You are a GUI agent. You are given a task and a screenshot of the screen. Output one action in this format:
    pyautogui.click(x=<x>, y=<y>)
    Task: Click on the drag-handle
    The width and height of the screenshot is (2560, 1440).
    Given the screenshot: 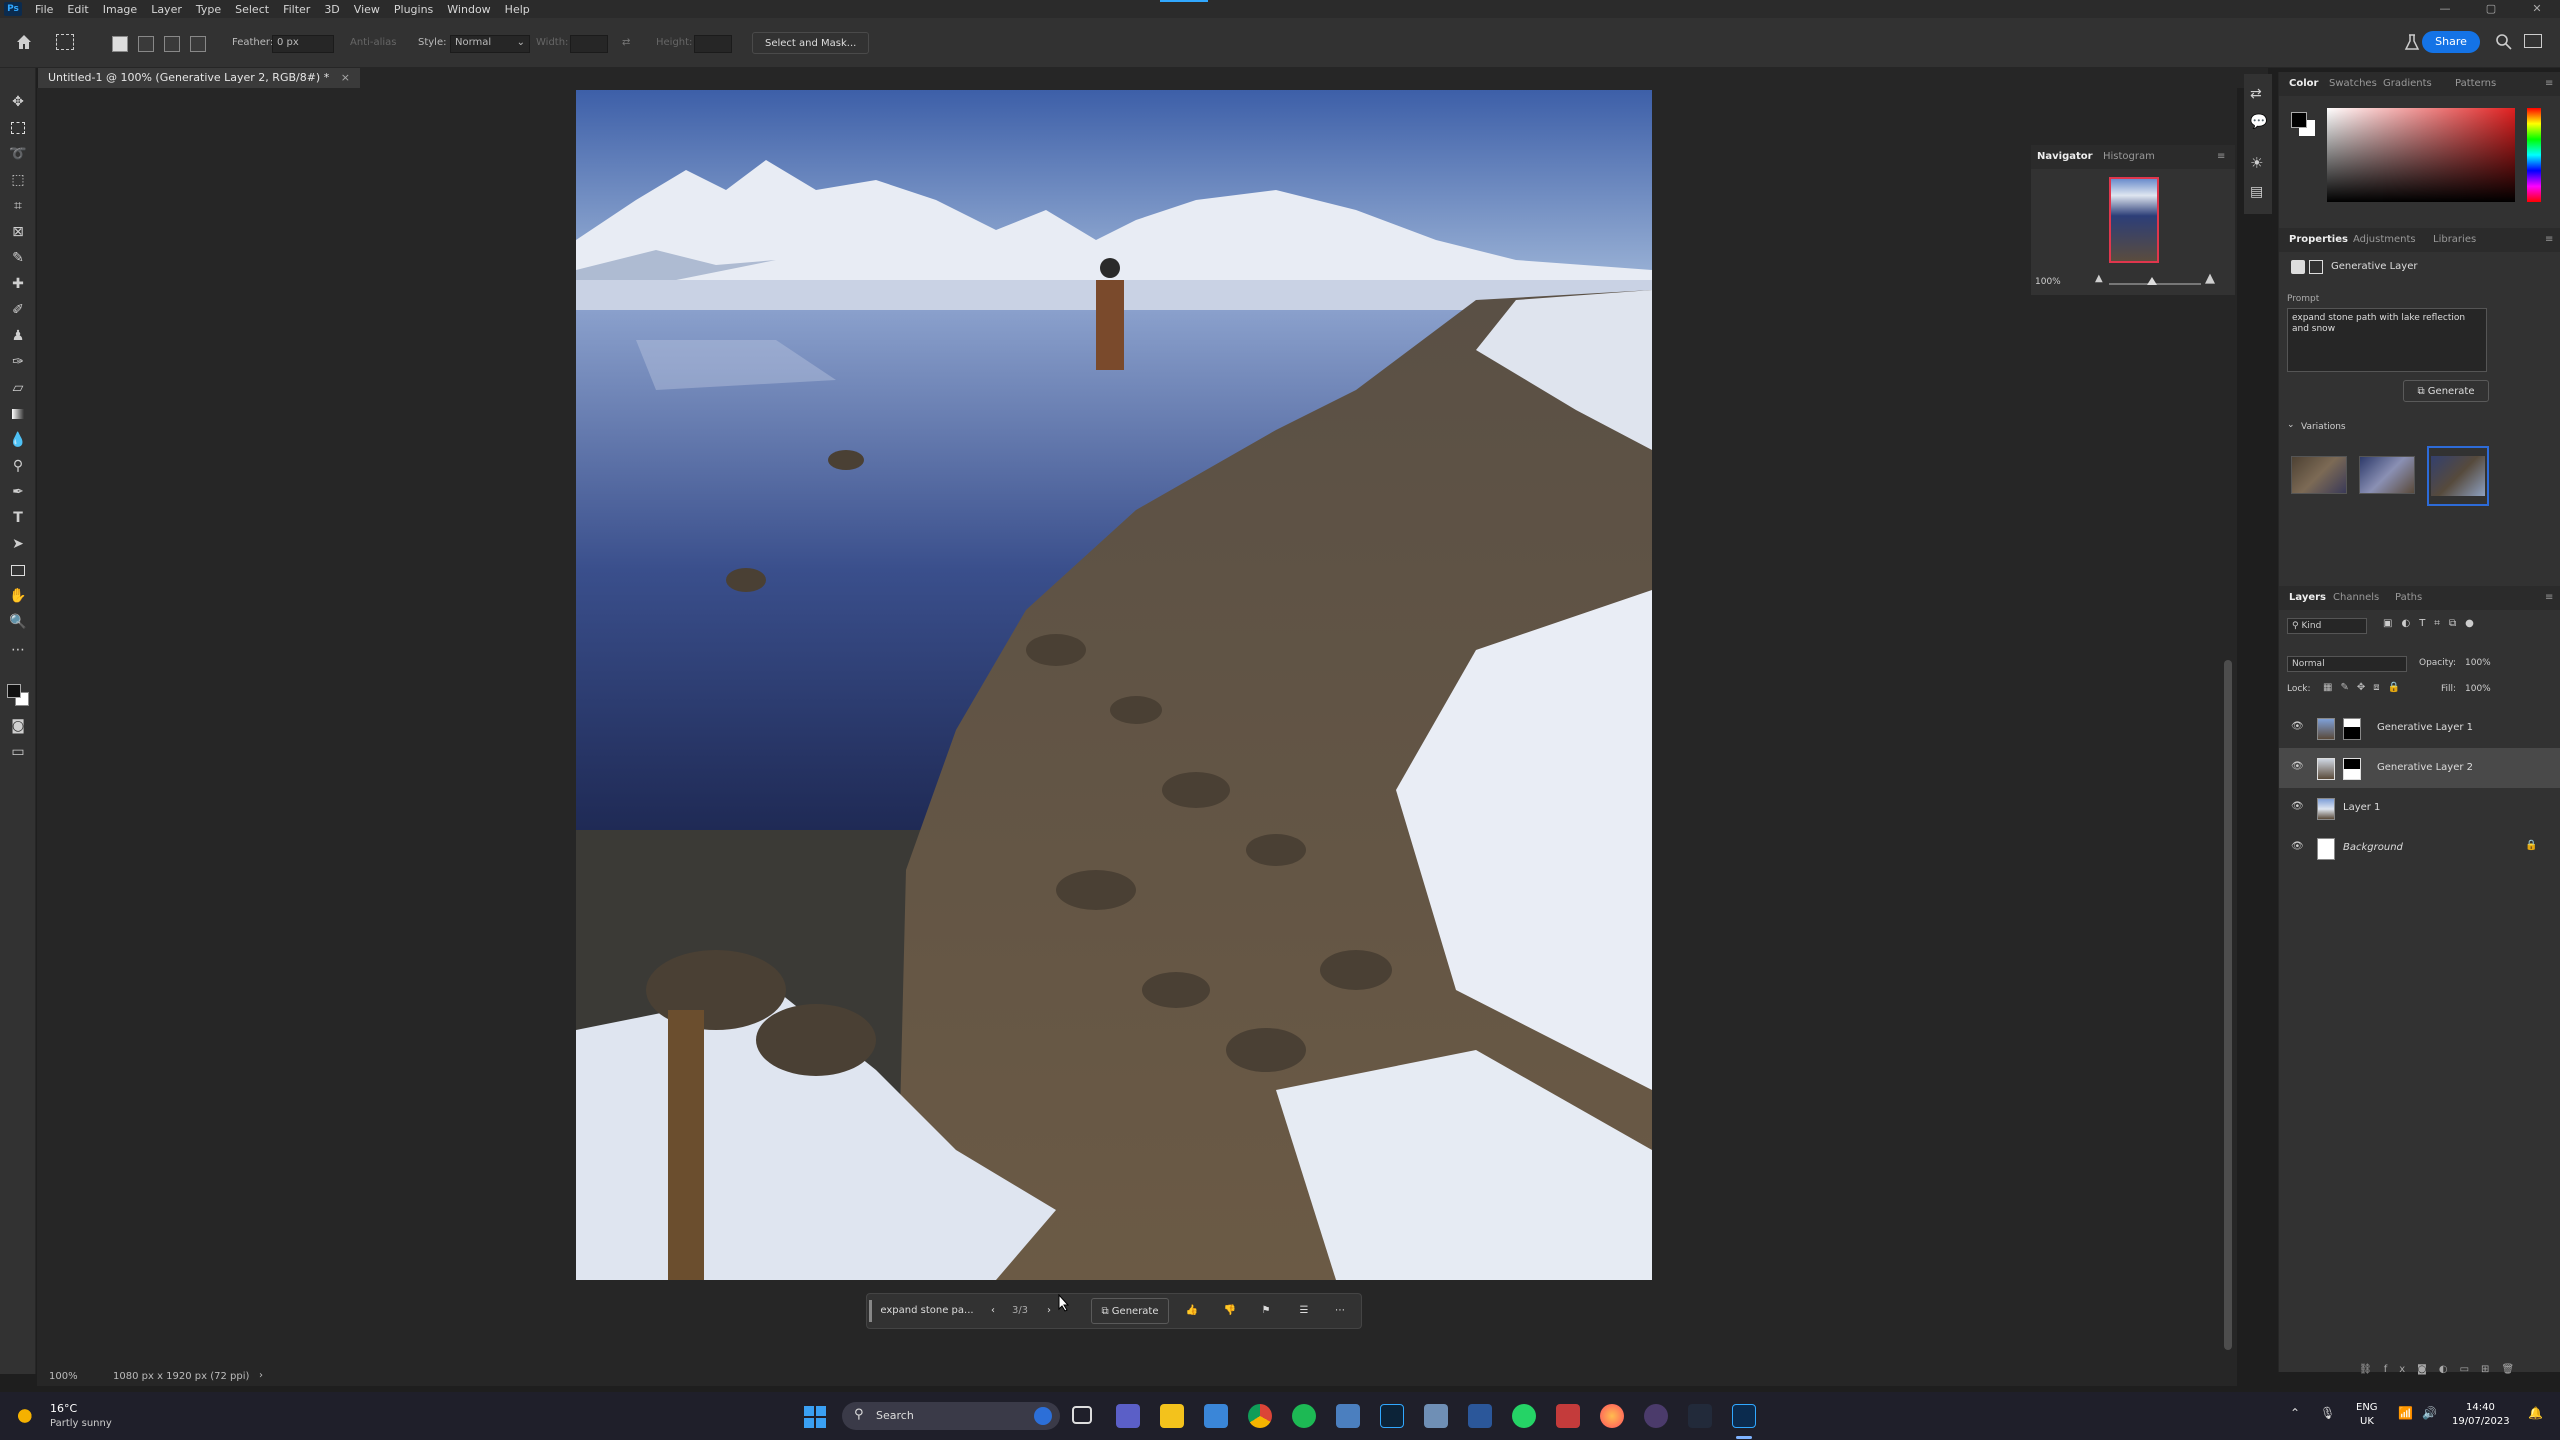 What is the action you would take?
    pyautogui.click(x=870, y=1311)
    